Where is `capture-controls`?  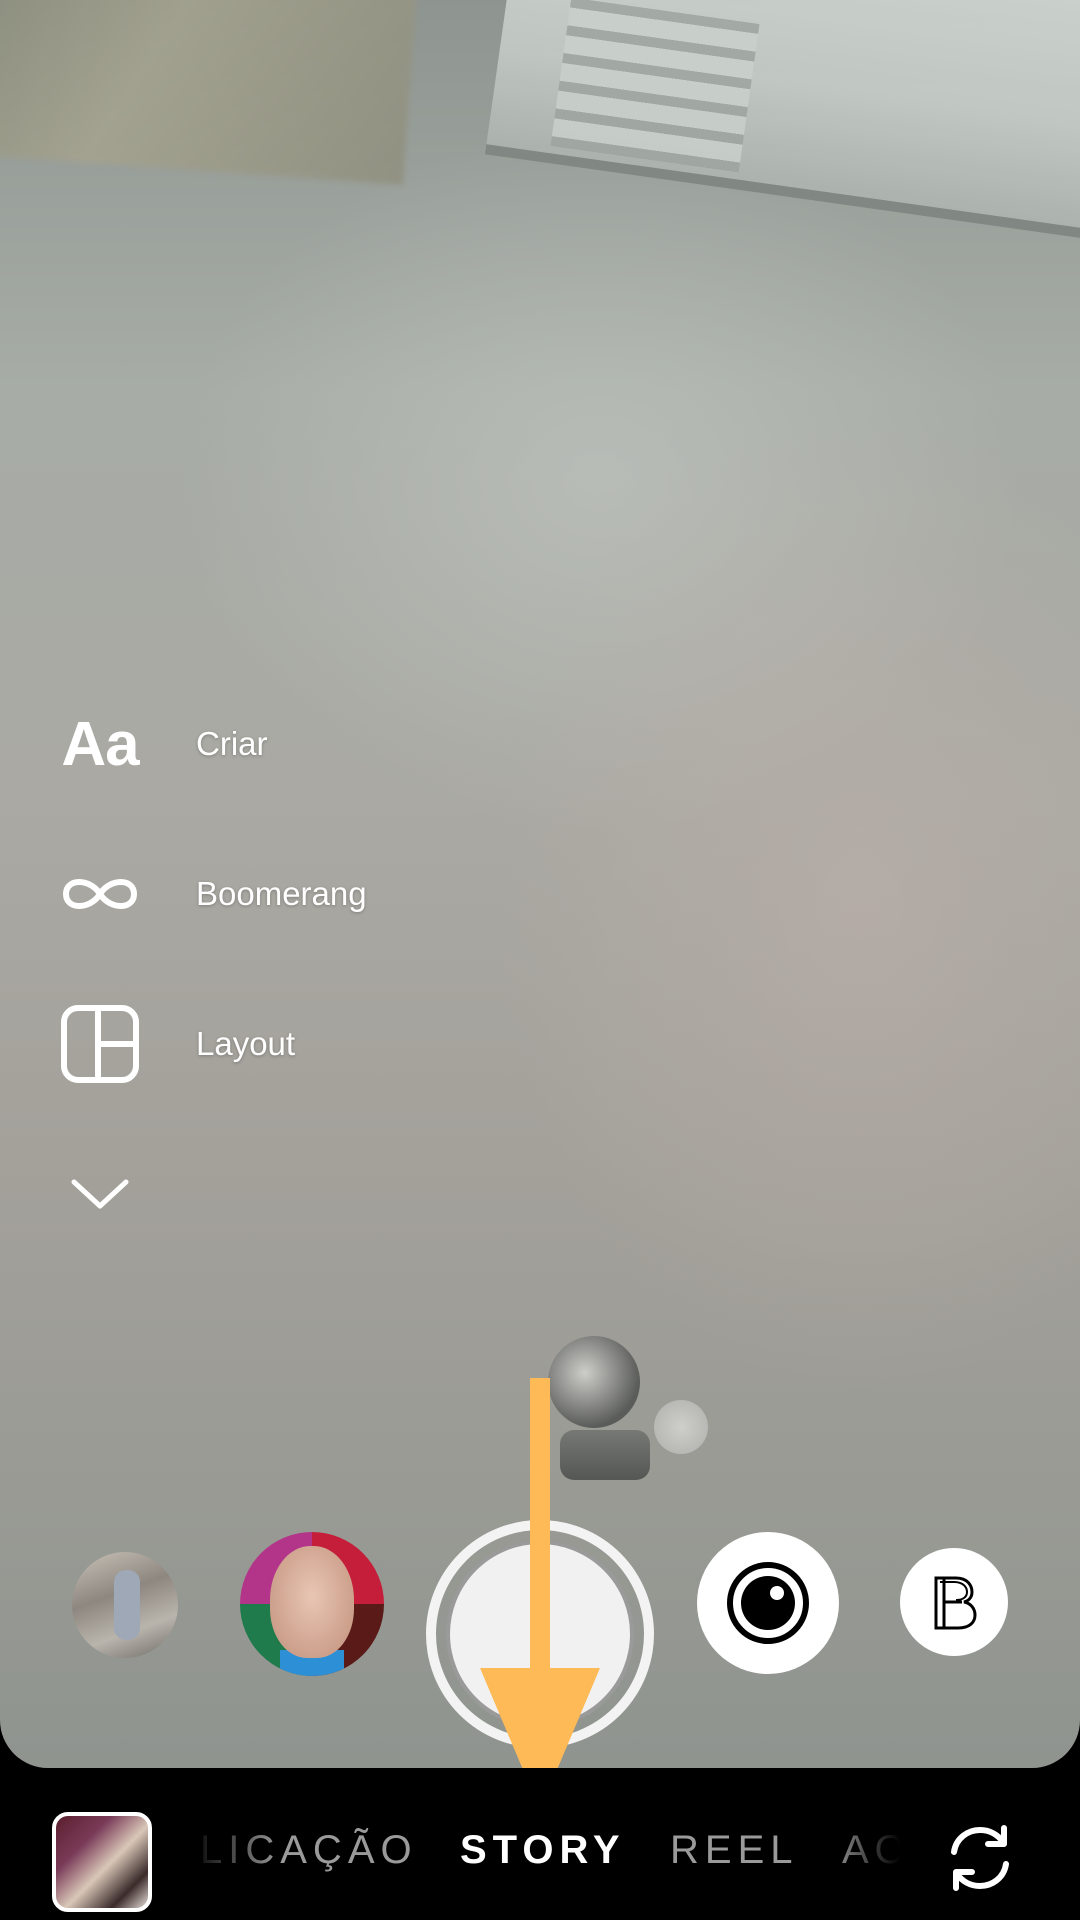 capture-controls is located at coordinates (540, 1634).